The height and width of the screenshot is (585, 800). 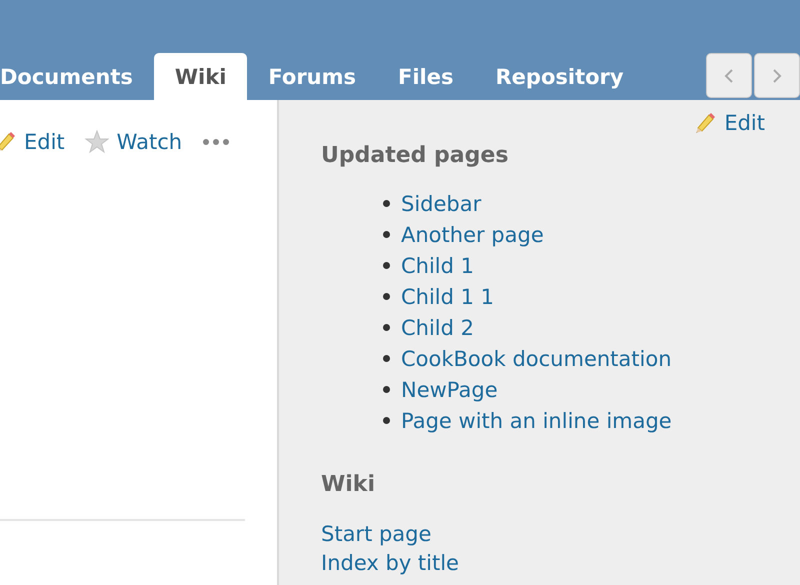 I want to click on section-heading: Wiki, so click(x=348, y=484).